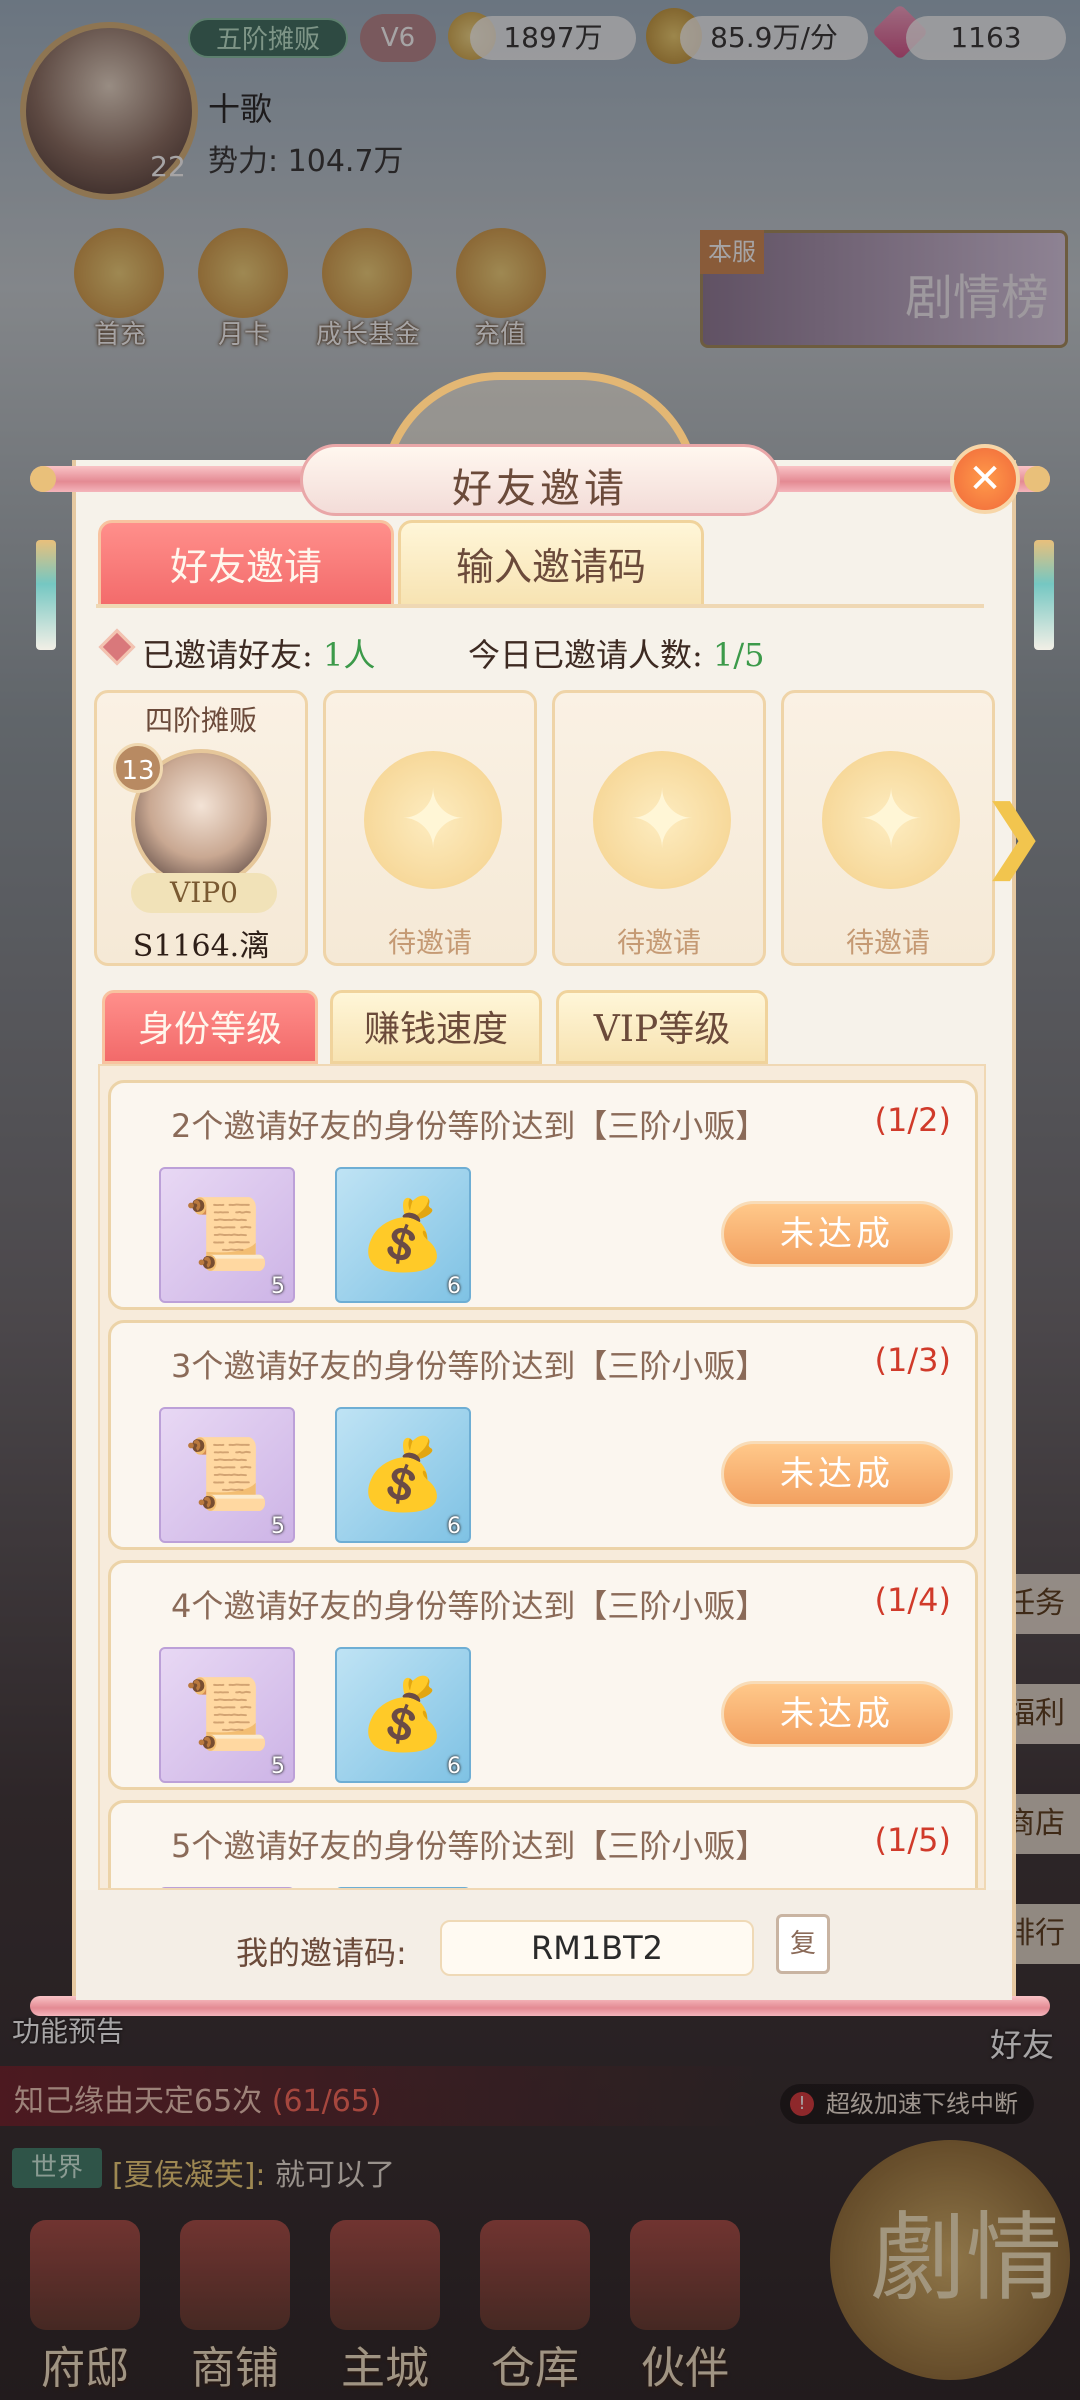 The height and width of the screenshot is (2400, 1080). I want to click on task-text: 5个邀请好友的身份等阶达到【三阶小贩】, so click(469, 1846).